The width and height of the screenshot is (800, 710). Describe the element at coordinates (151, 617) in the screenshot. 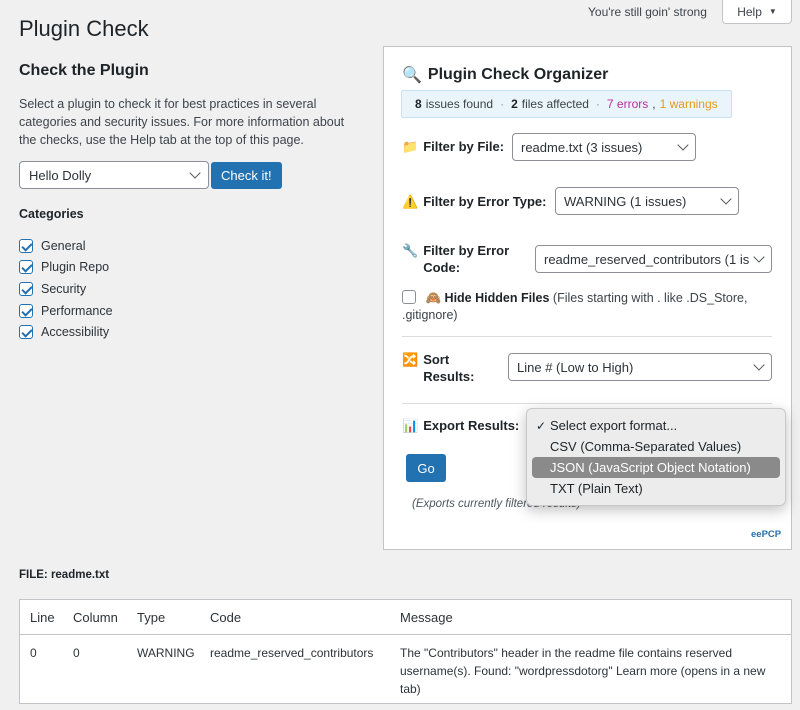

I see `column-header-type: Type` at that location.